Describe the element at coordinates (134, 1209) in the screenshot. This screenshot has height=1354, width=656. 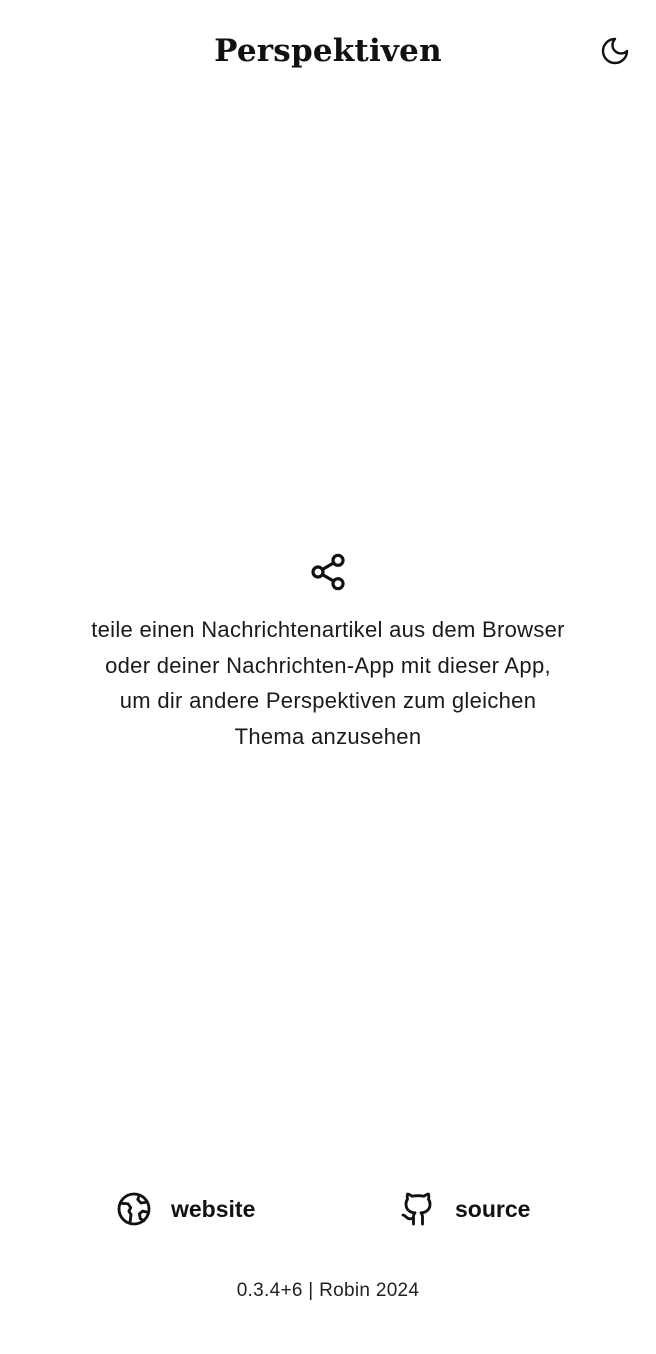
I see `globe-icon` at that location.